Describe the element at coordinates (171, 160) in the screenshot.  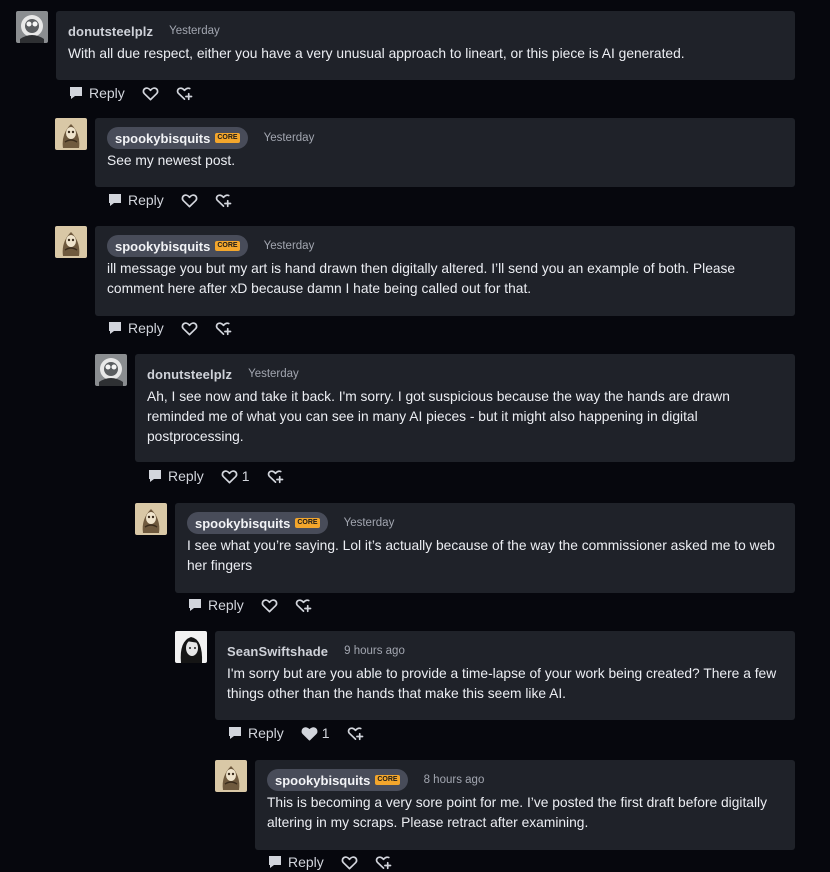
I see `comment-text: See my newest post.` at that location.